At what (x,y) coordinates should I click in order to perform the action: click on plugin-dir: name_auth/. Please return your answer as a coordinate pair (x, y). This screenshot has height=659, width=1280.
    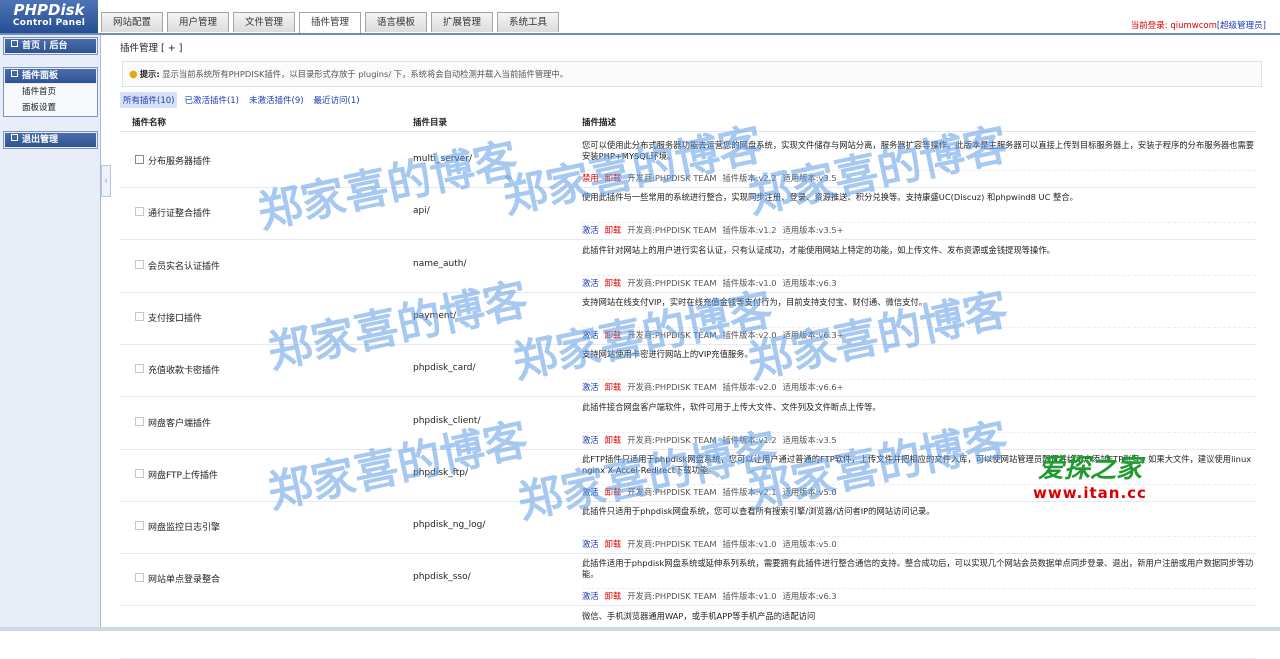
    Looking at the image, I should click on (440, 263).